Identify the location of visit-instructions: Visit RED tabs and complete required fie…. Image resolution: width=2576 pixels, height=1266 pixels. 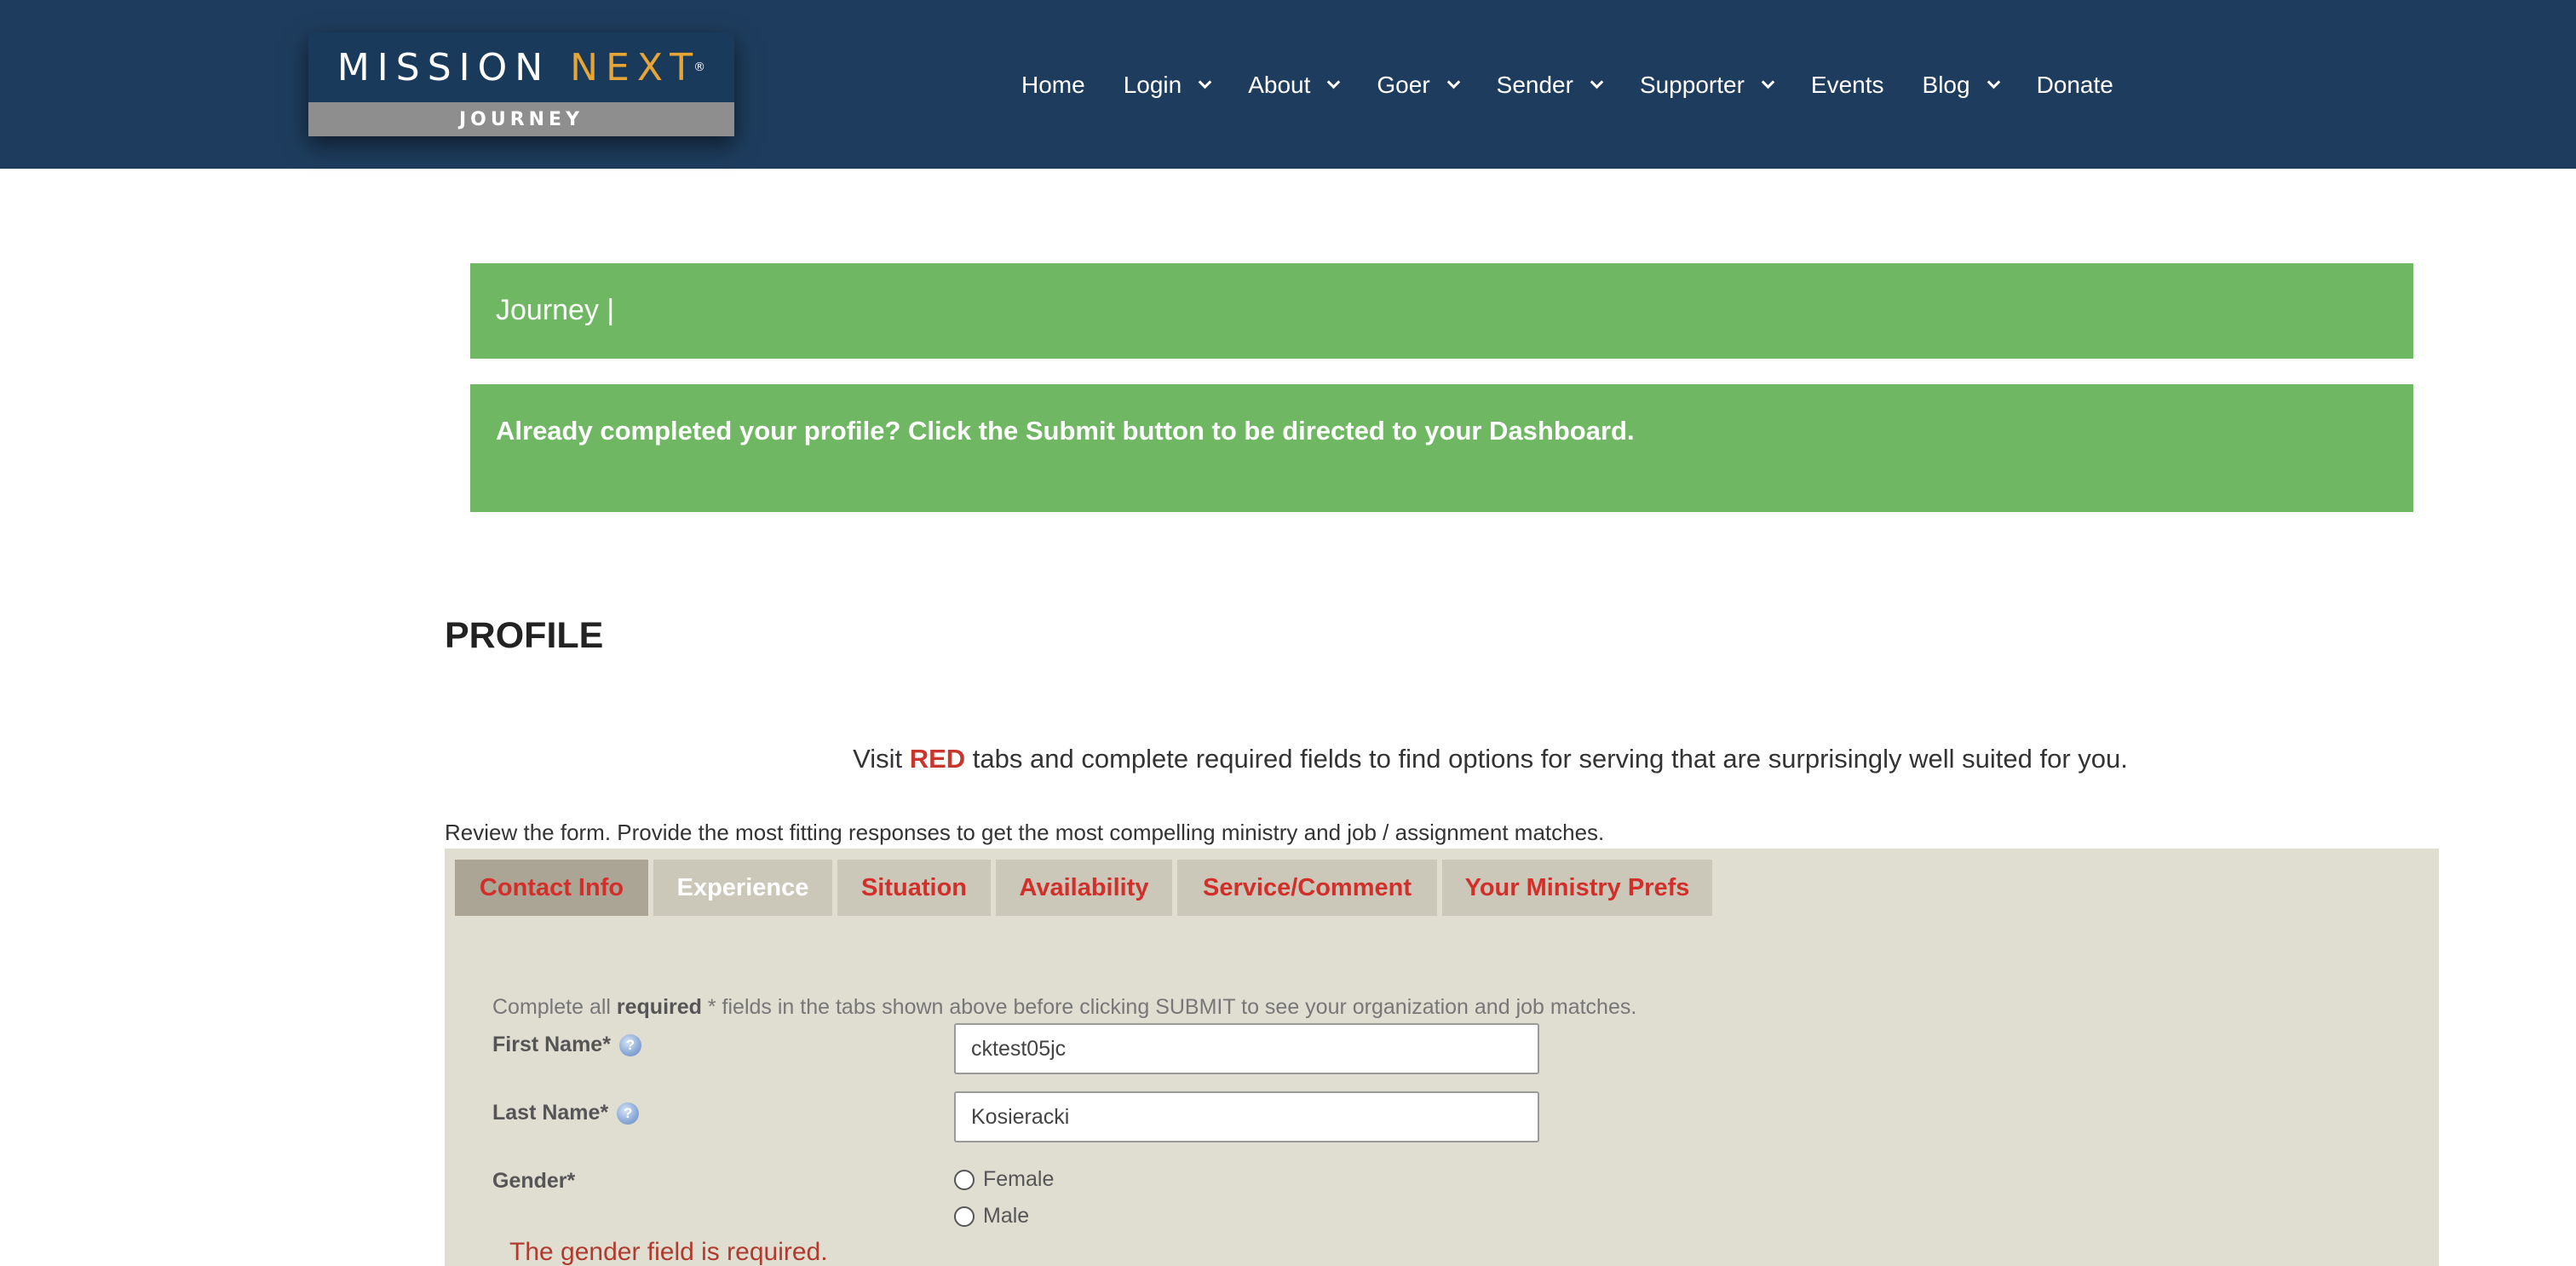
(1288, 759).